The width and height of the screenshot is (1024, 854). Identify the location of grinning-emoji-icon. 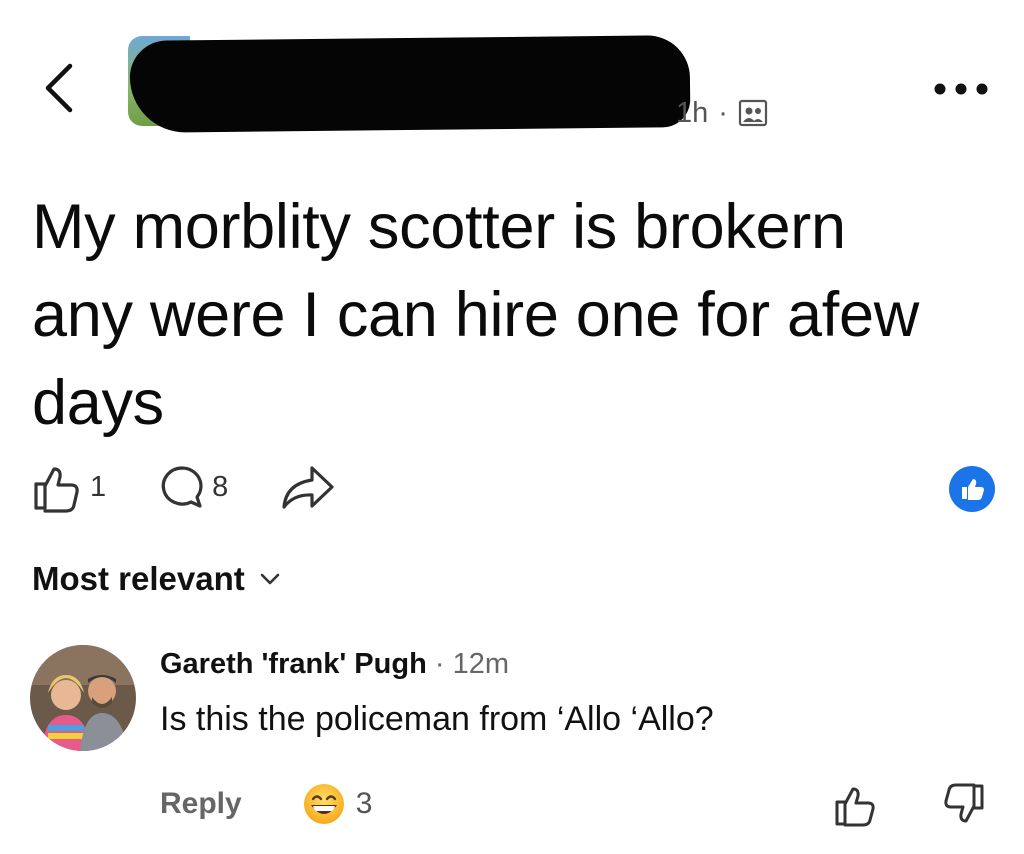
(323, 804).